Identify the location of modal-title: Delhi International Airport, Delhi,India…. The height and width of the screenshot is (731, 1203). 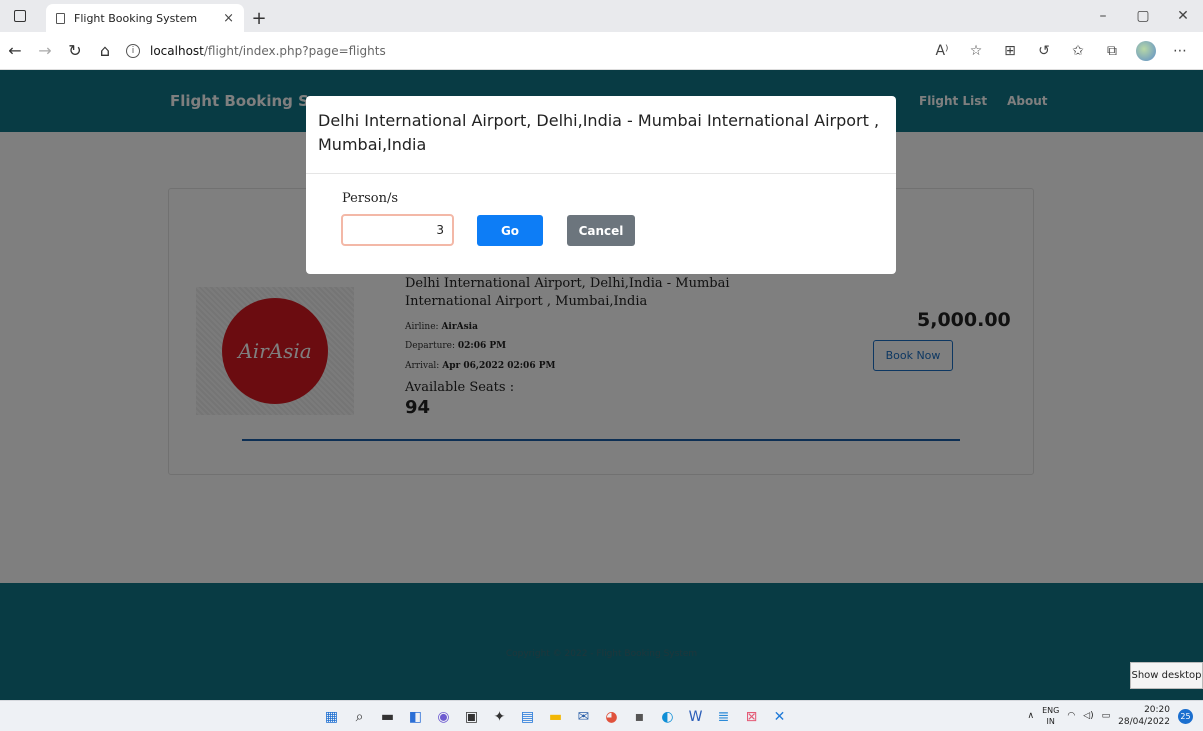
(599, 132).